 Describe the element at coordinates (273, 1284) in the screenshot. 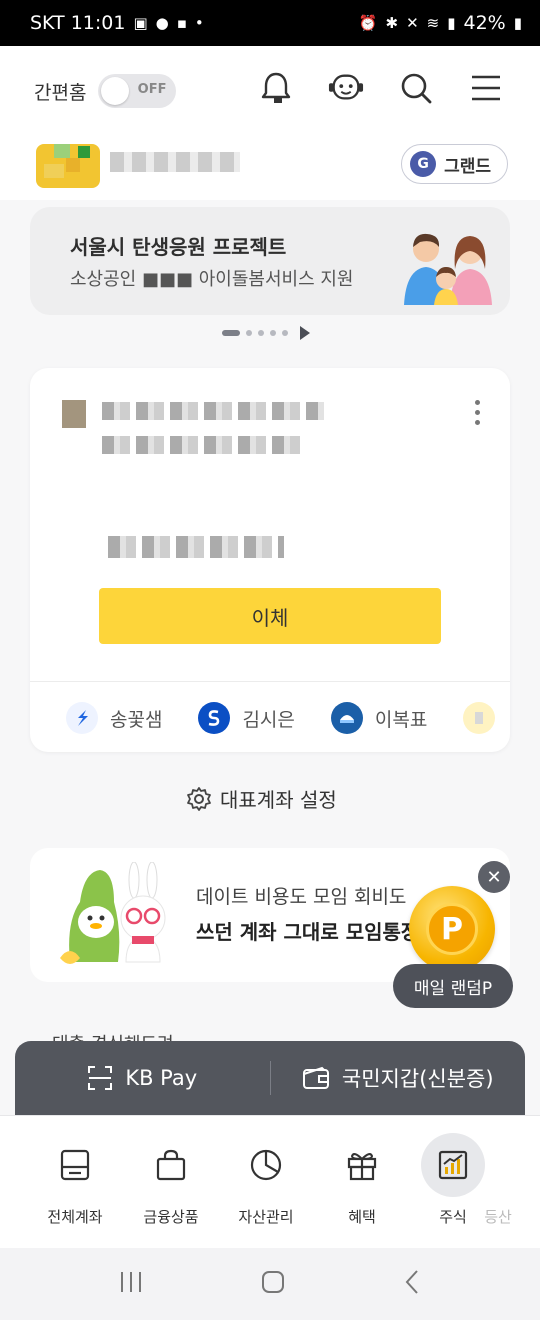

I see `home-icon` at that location.